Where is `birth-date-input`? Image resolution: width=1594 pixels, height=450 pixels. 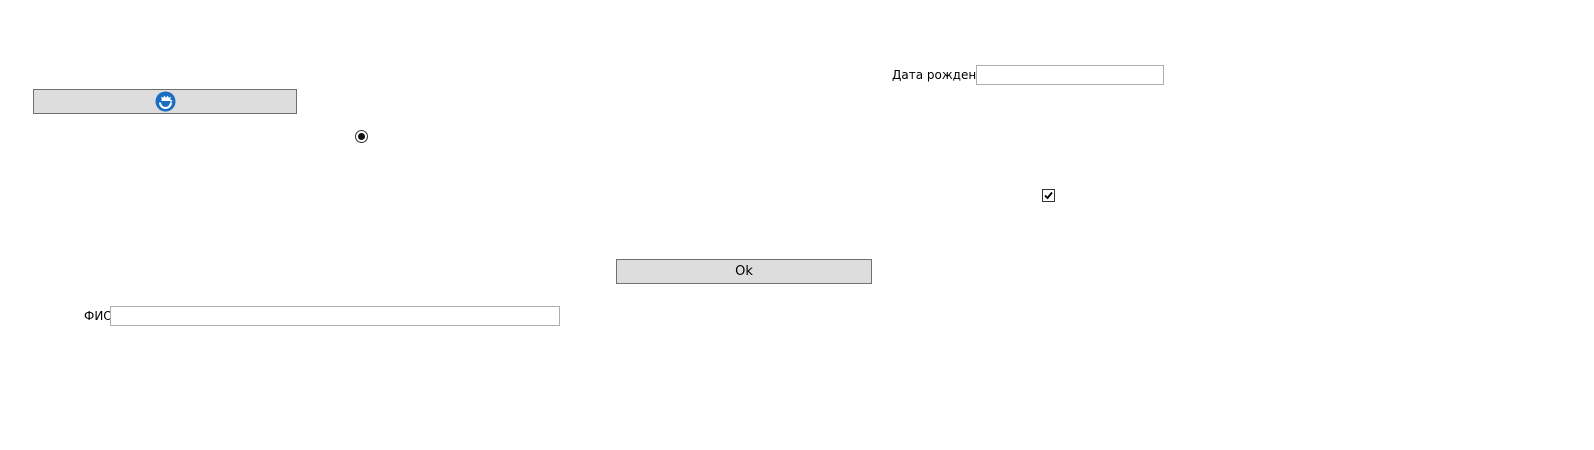
birth-date-input is located at coordinates (1070, 75).